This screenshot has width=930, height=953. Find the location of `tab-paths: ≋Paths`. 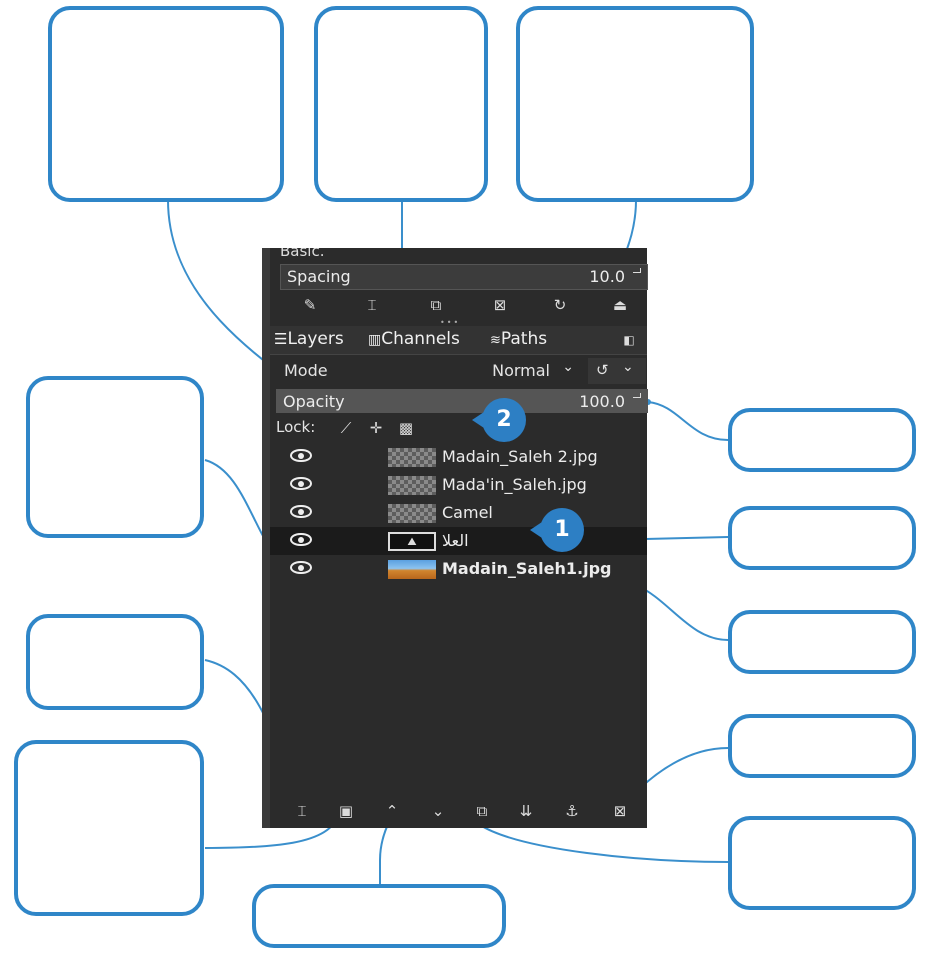

tab-paths: ≋Paths is located at coordinates (518, 339).